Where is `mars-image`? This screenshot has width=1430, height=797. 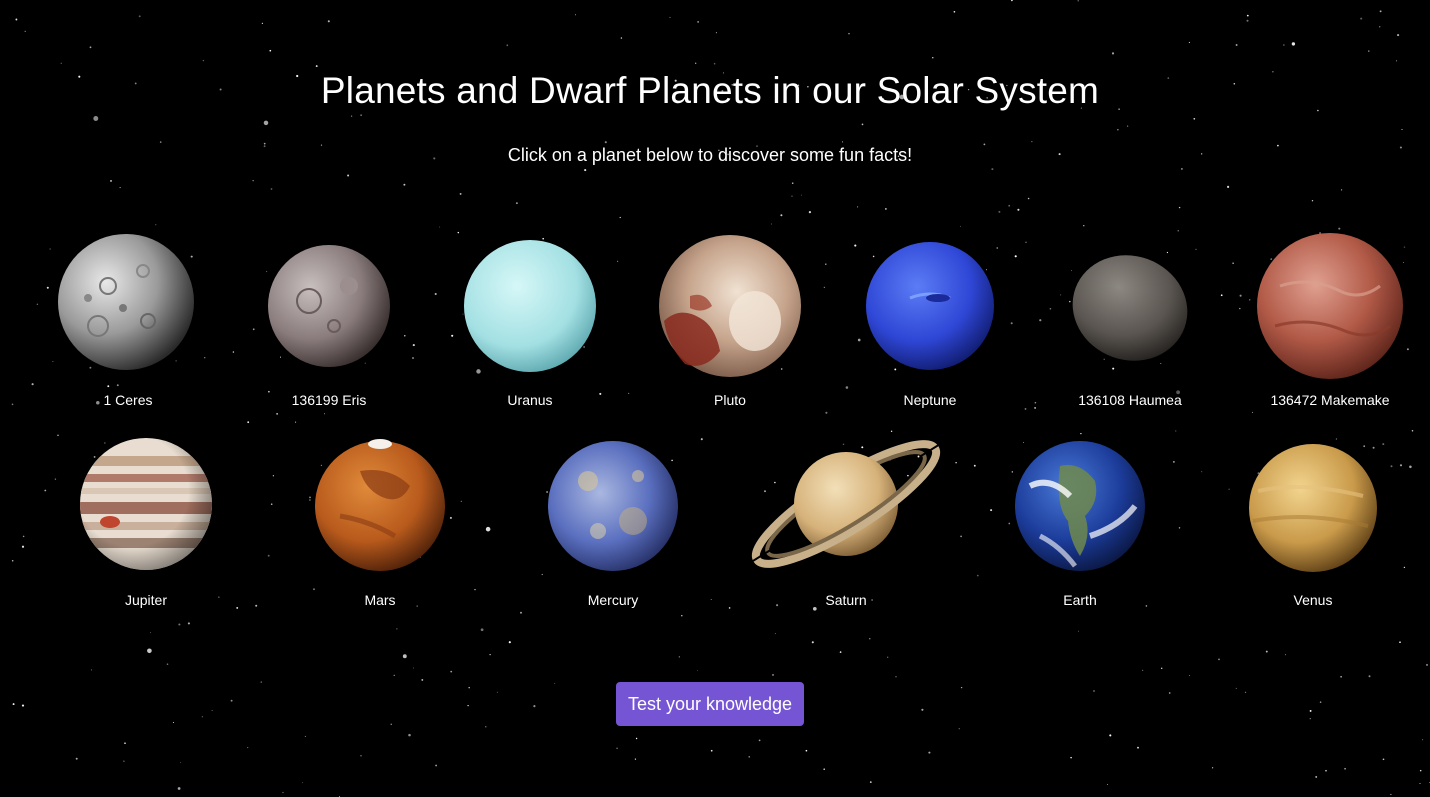
mars-image is located at coordinates (380, 506).